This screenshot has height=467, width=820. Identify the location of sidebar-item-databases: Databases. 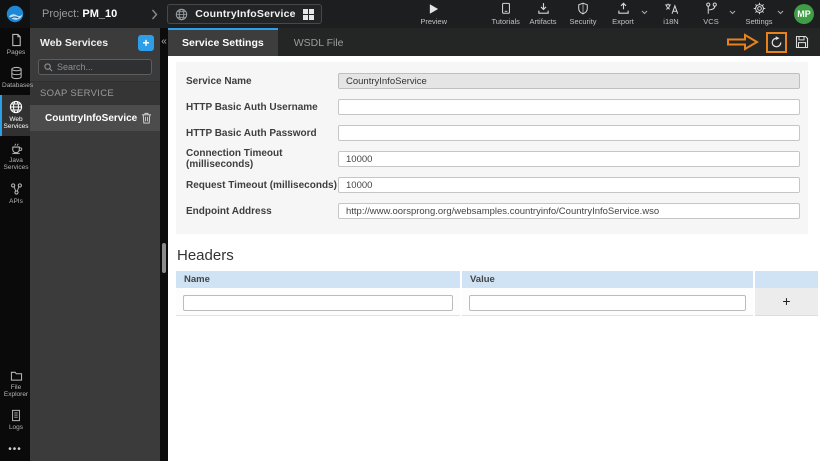
(16, 77).